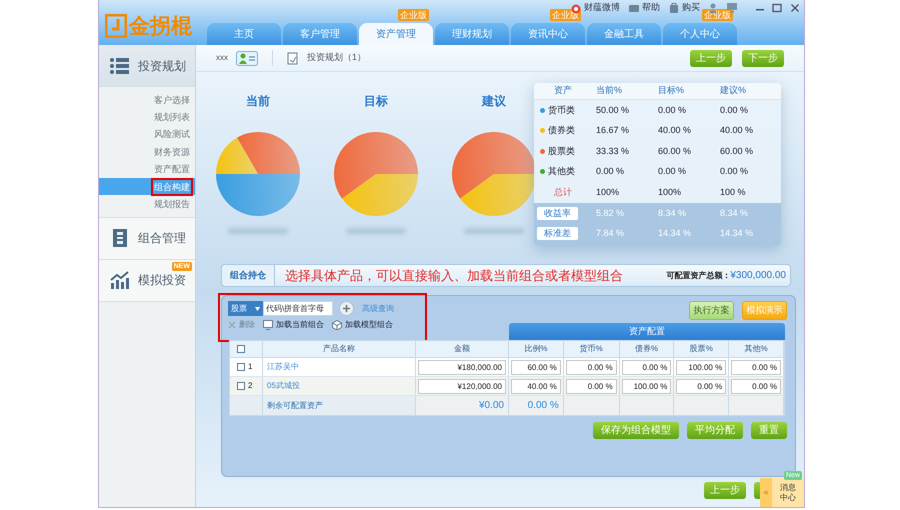 This screenshot has height=510, width=900. I want to click on message-center: « 消息中心, so click(782, 492).